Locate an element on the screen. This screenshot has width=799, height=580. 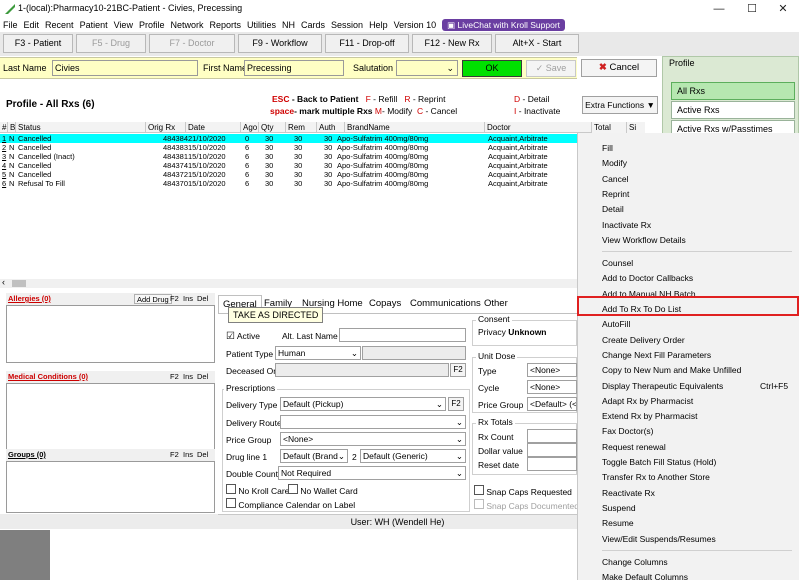
menu-item-transfer-rx-to-another-store: Transfer Rx to Another Store is located at coordinates (697, 477).